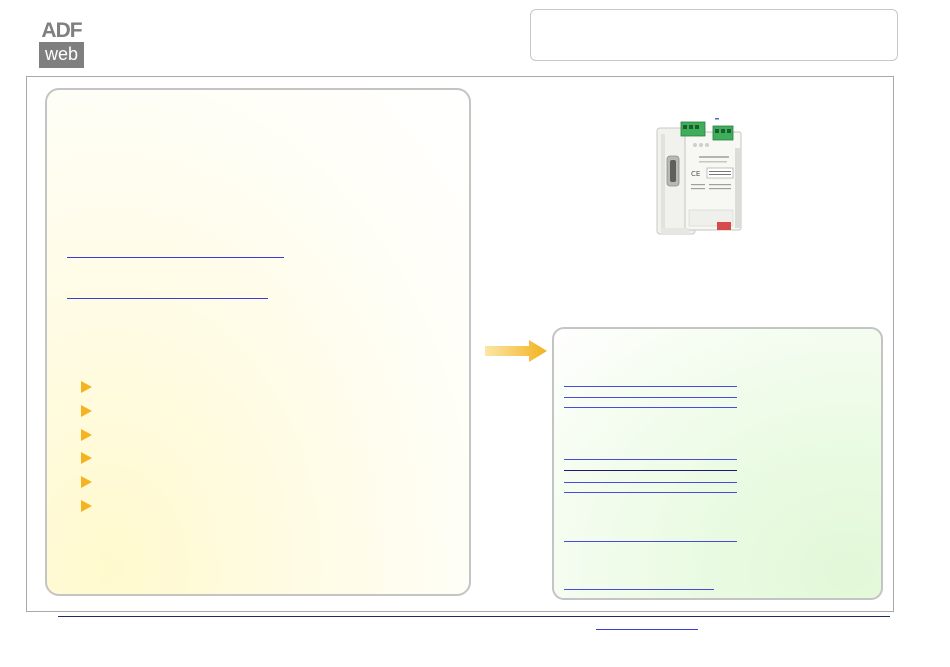 Image resolution: width=950 pixels, height=667 pixels. I want to click on logo-web-text: web, so click(61, 54).